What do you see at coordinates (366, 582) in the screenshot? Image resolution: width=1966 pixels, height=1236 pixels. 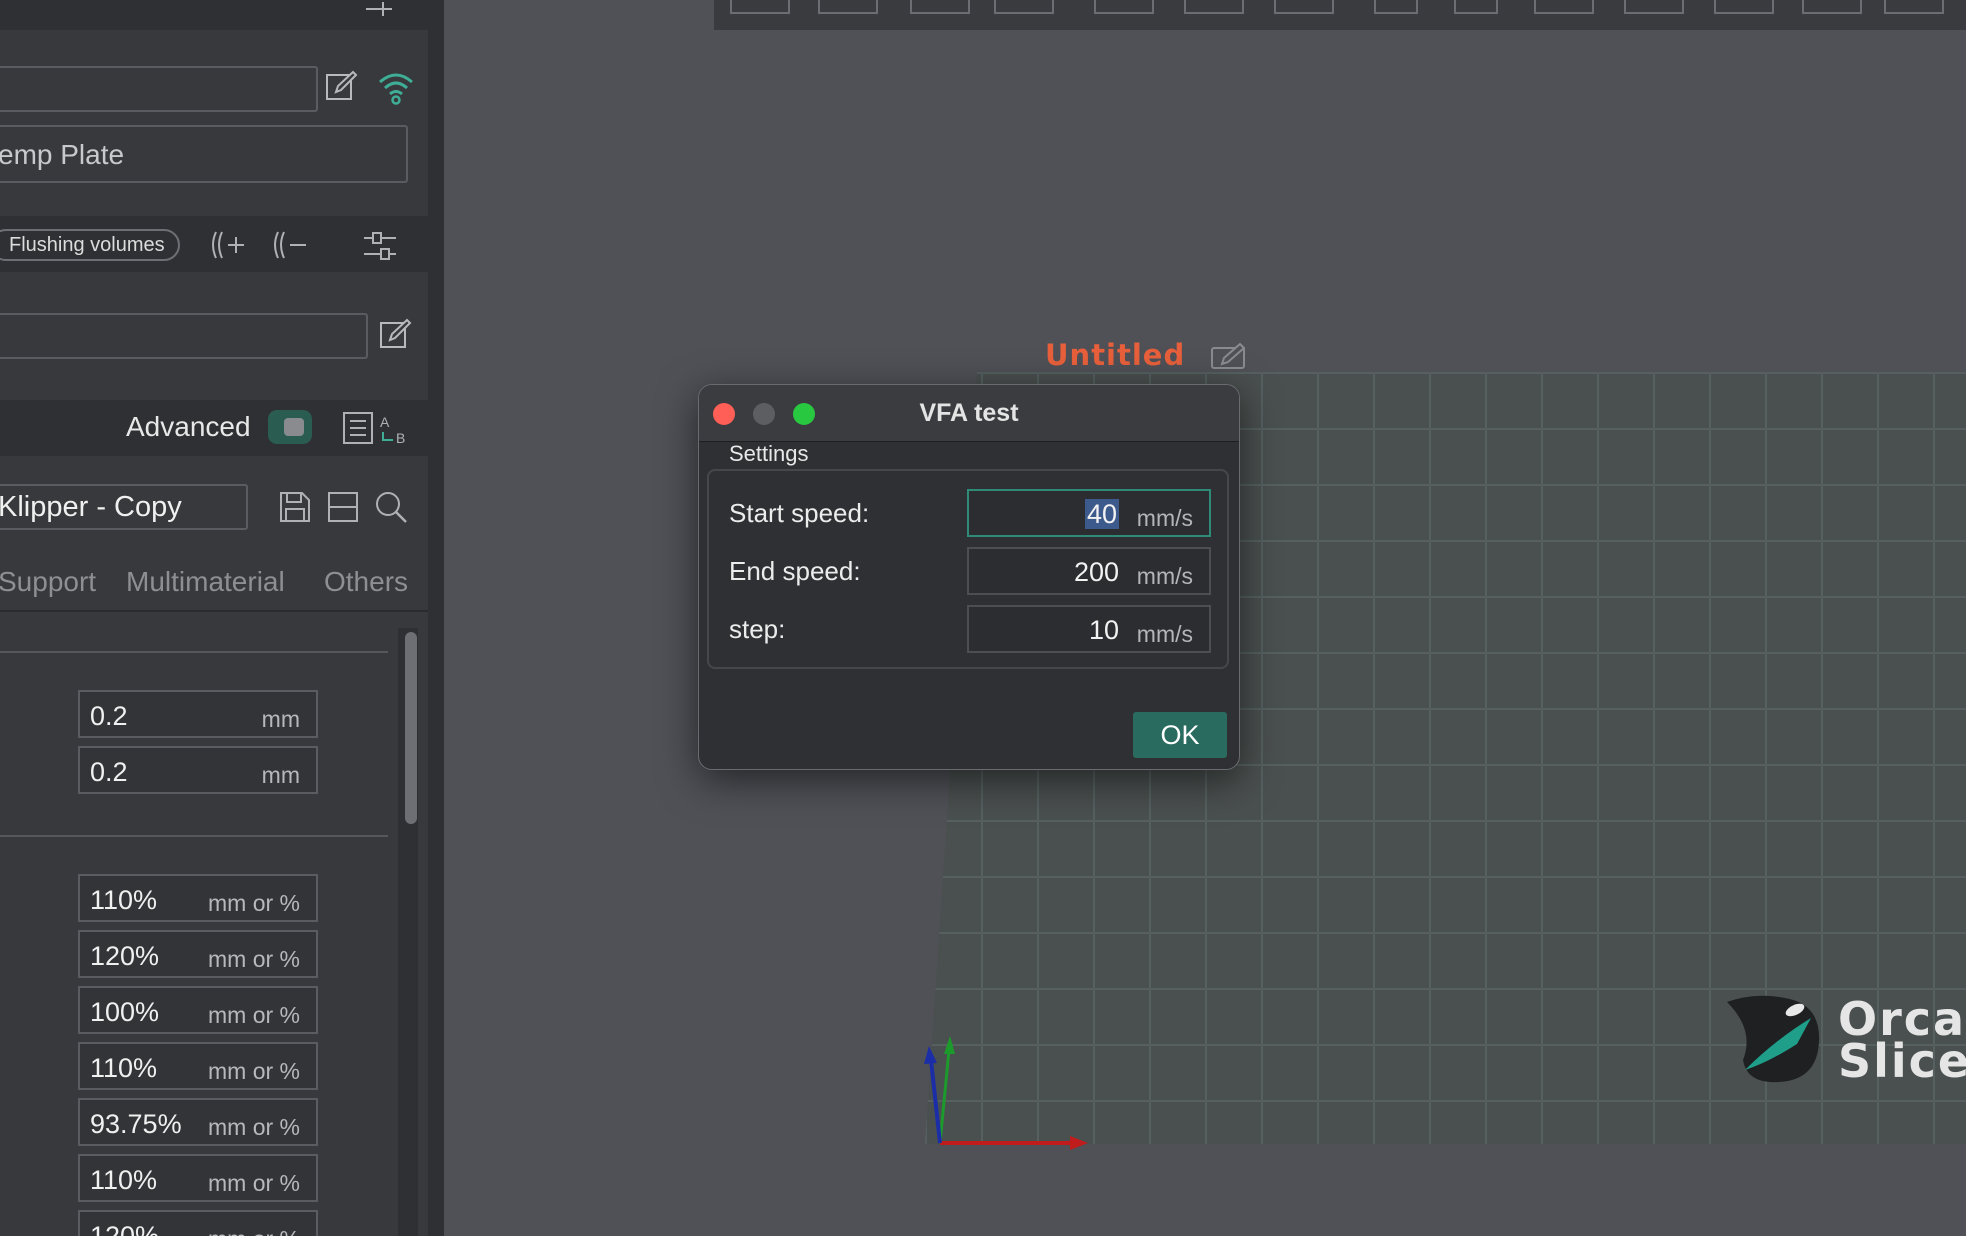 I see `tab-others: Others` at bounding box center [366, 582].